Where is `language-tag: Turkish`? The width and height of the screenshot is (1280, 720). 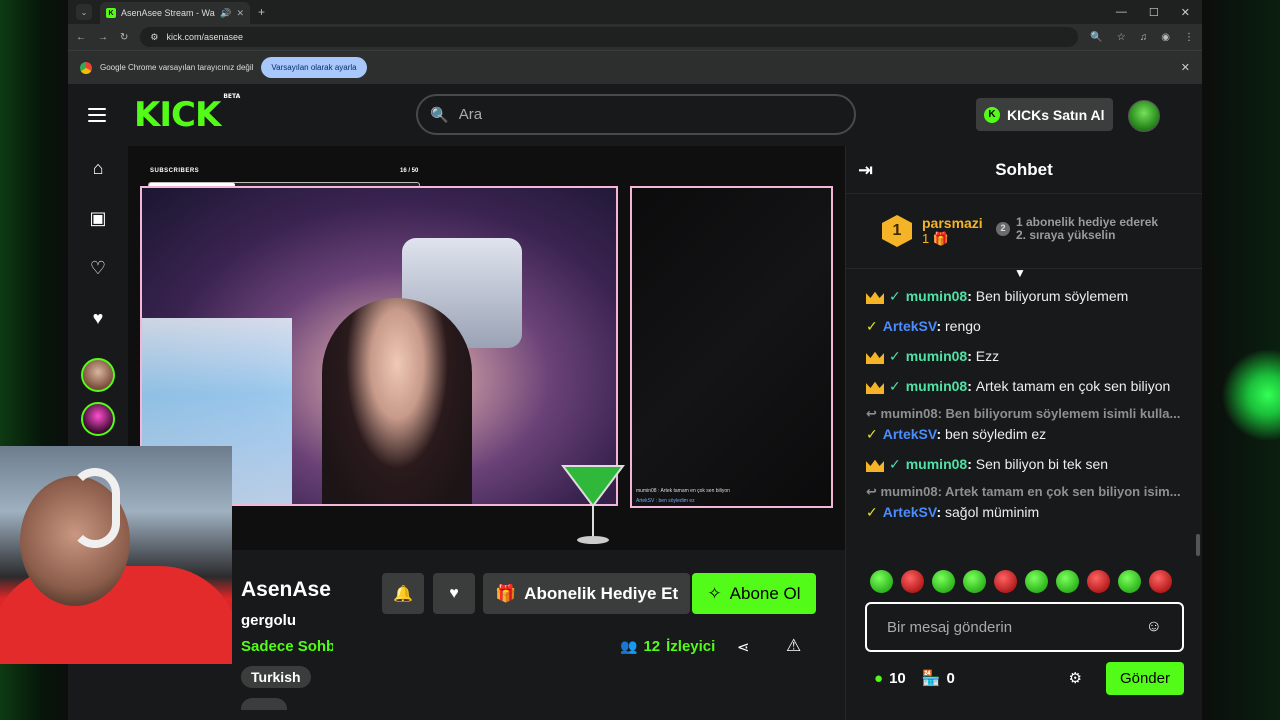 language-tag: Turkish is located at coordinates (276, 677).